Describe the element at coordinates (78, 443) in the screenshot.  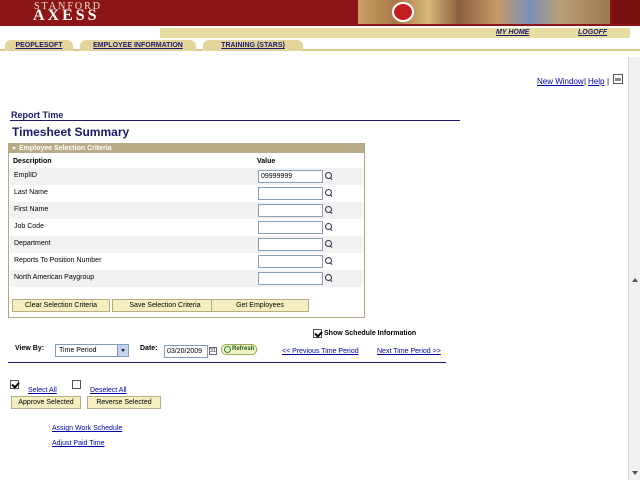
I see `adjust-paid-time-link: Adjust Paid Time` at that location.